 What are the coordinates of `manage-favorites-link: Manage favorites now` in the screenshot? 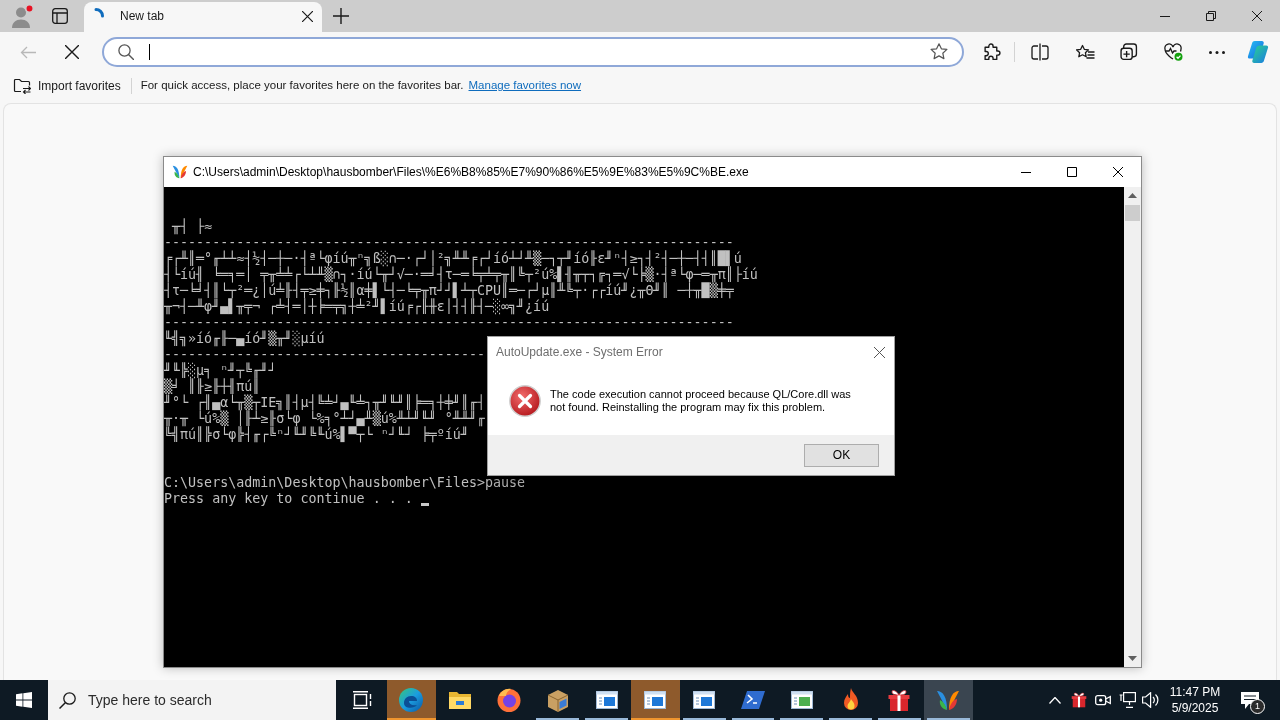 It's located at (525, 86).